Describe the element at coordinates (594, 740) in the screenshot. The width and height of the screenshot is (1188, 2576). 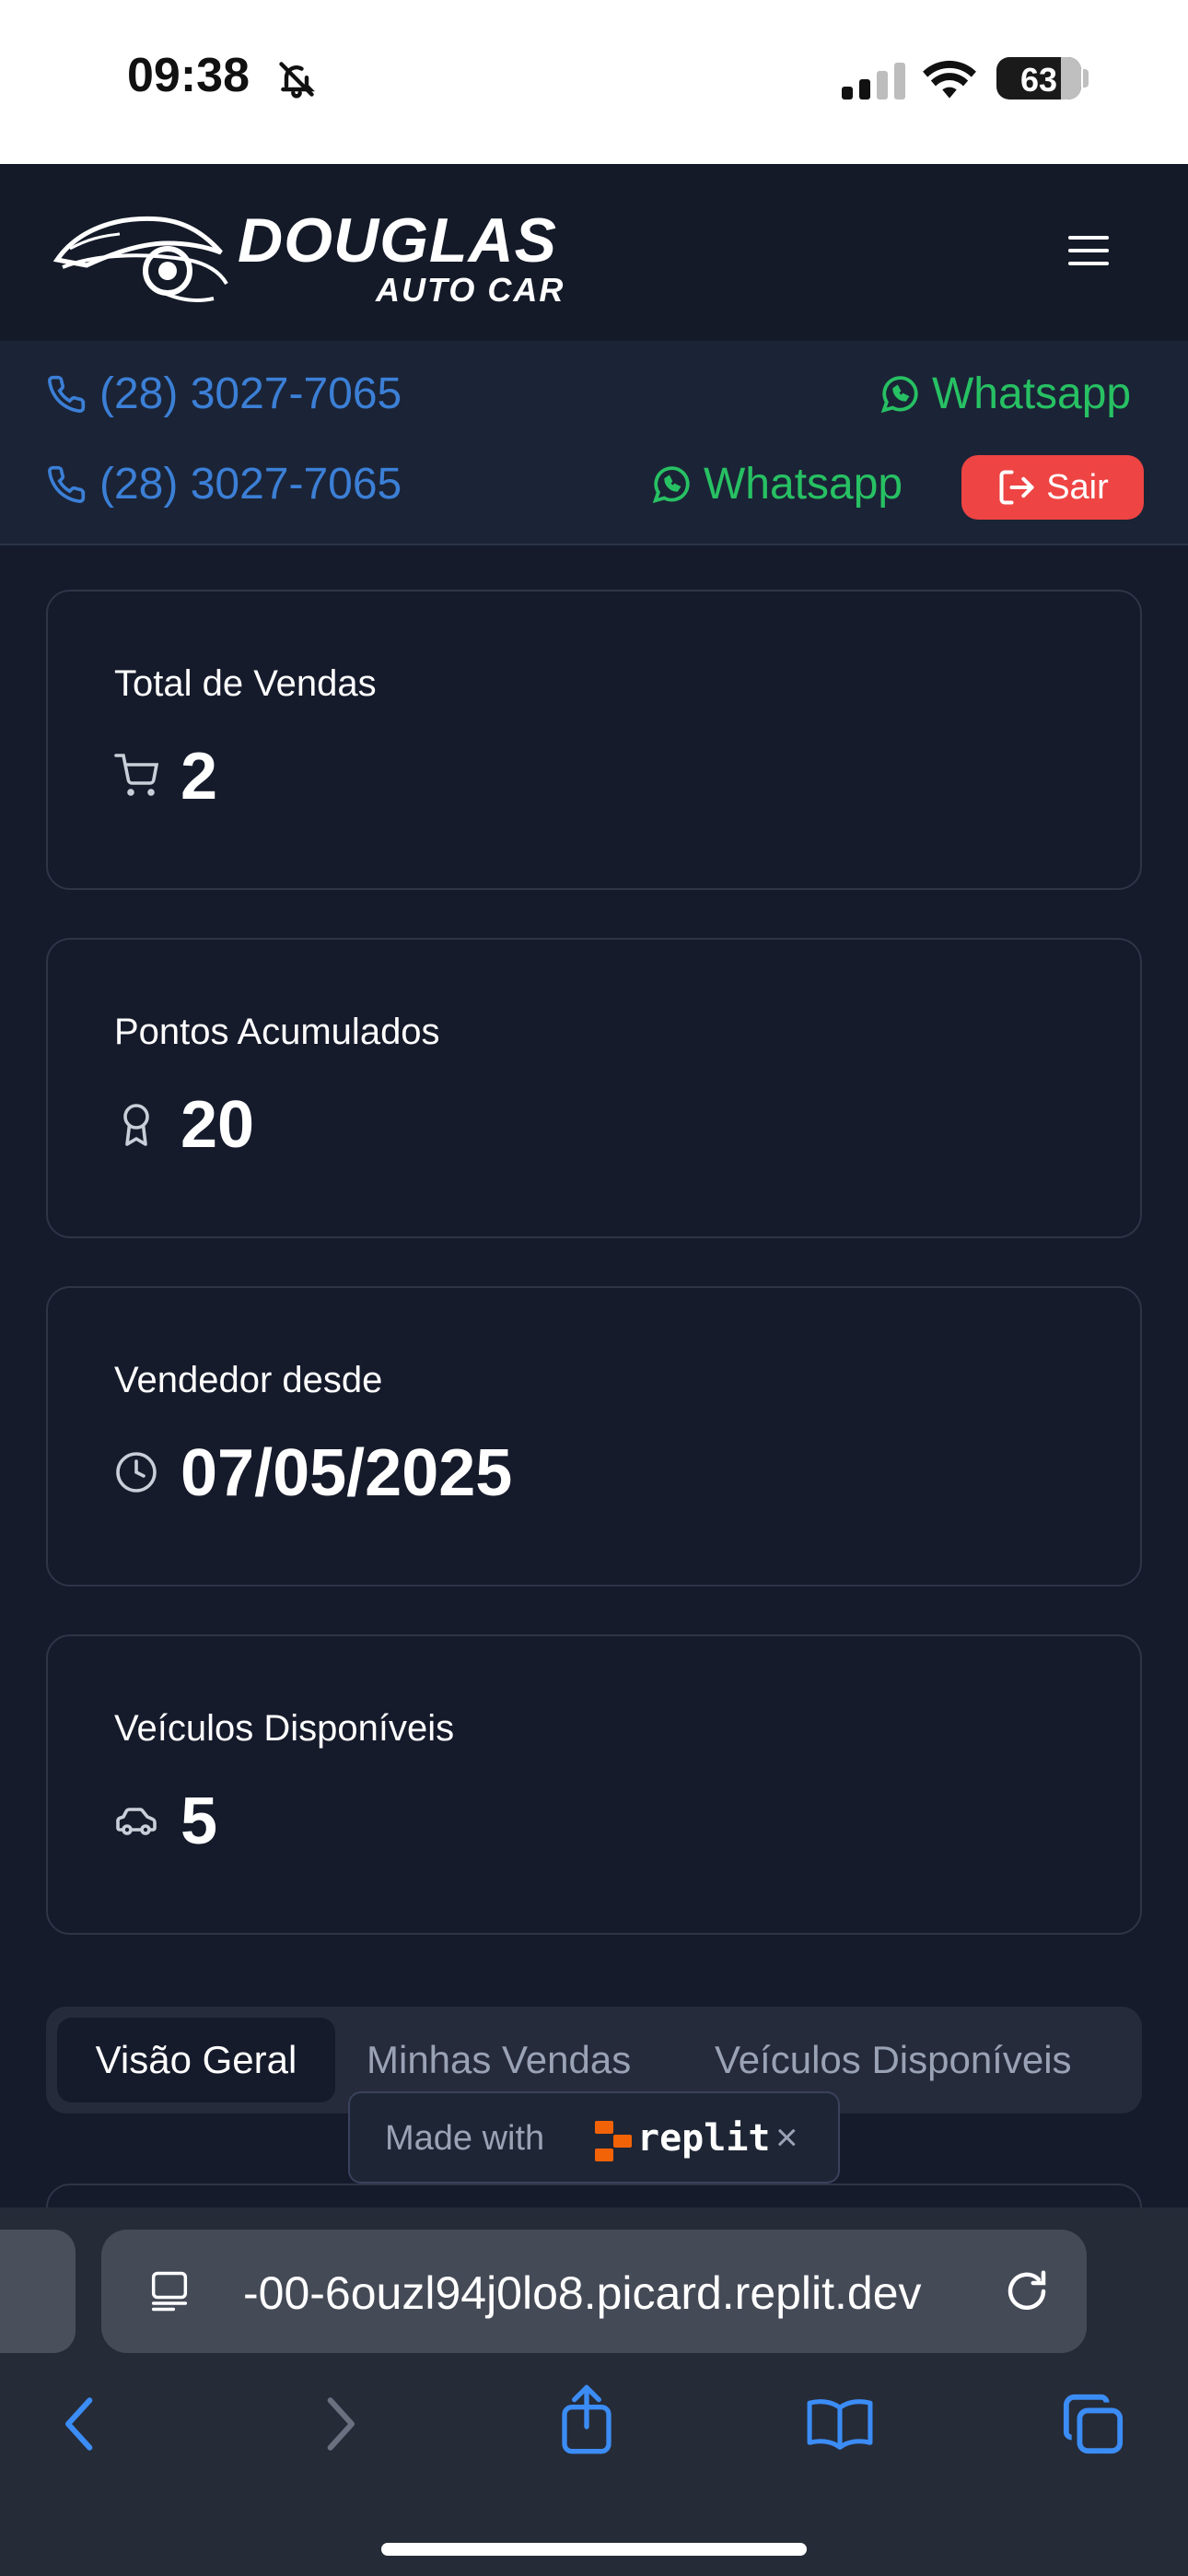
I see `stat-card-total-sales: Total de Vendas 2` at that location.